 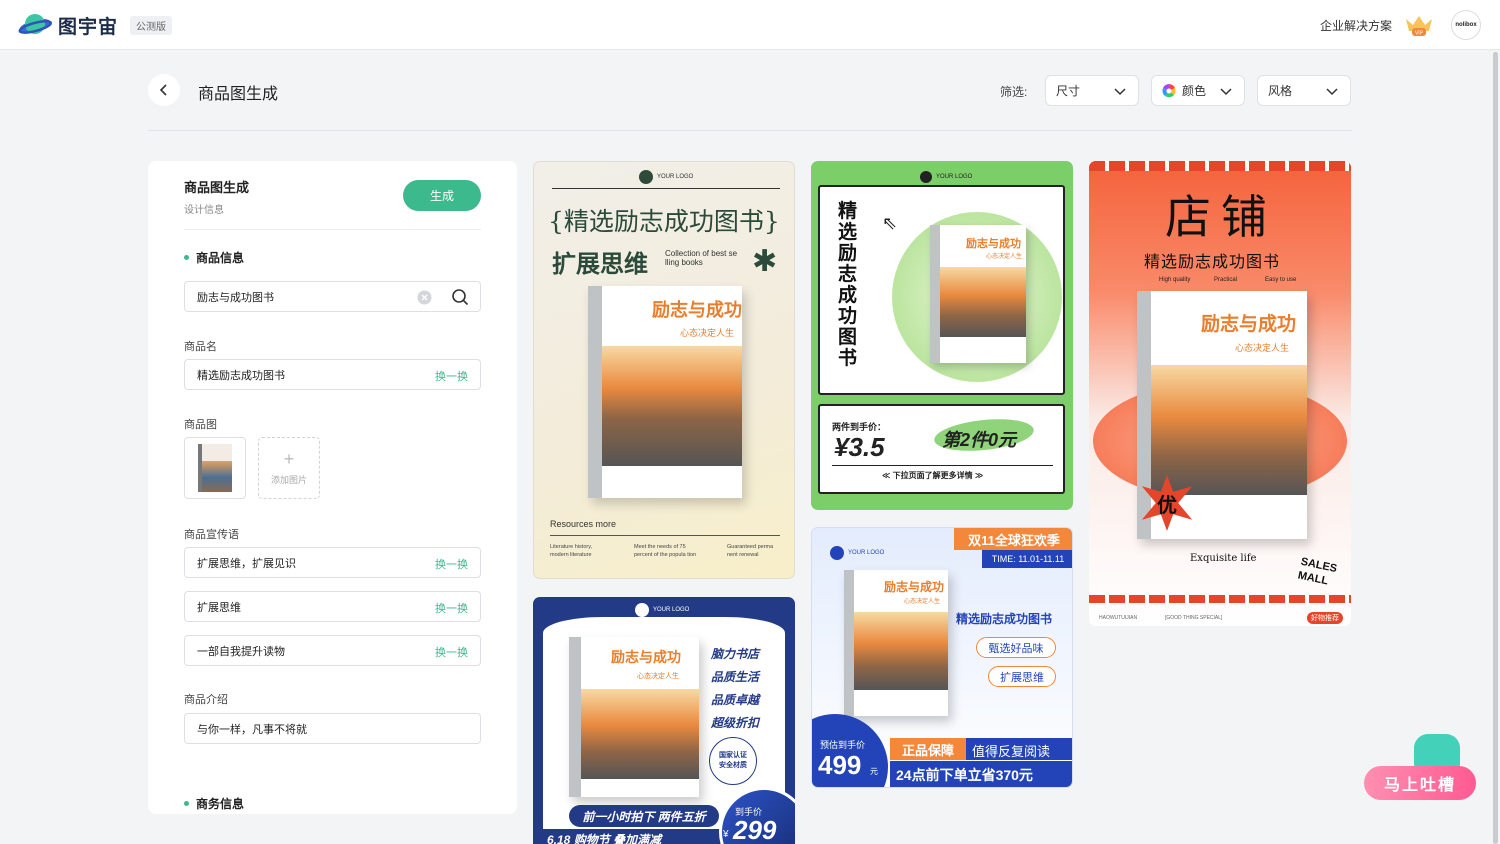 What do you see at coordinates (750, 130) in the screenshot?
I see `toolbar-divider` at bounding box center [750, 130].